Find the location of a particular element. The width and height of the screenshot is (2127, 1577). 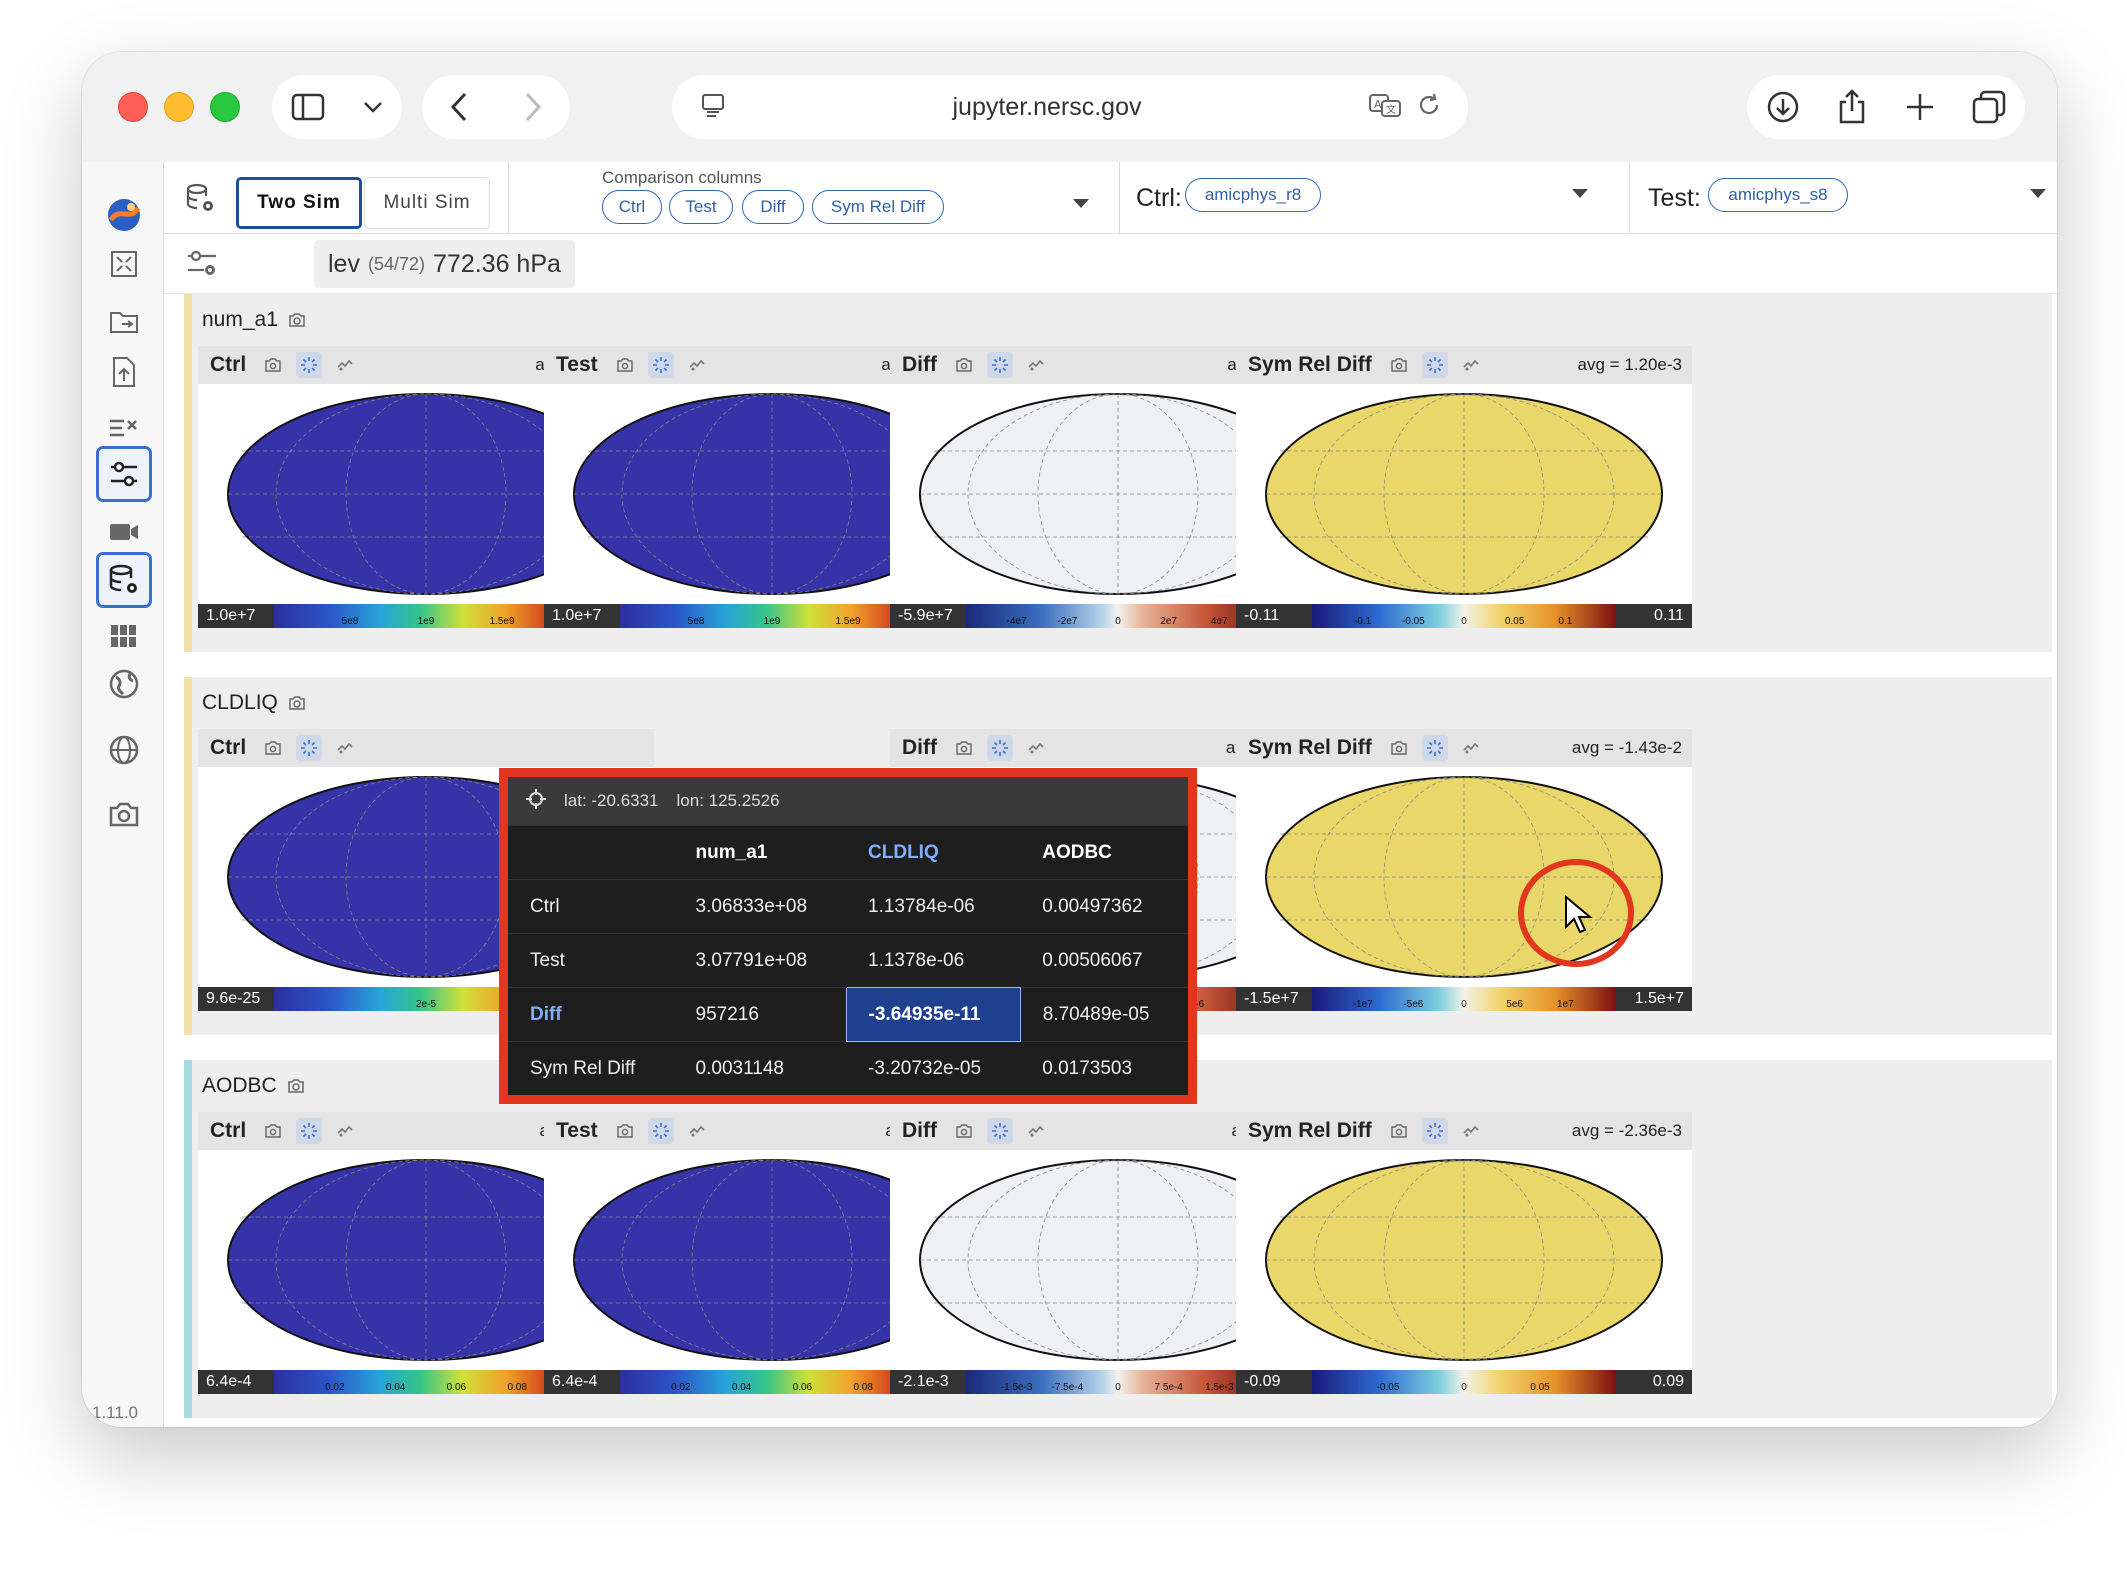

colorbar-tick: 5e6 is located at coordinates (1514, 1004).